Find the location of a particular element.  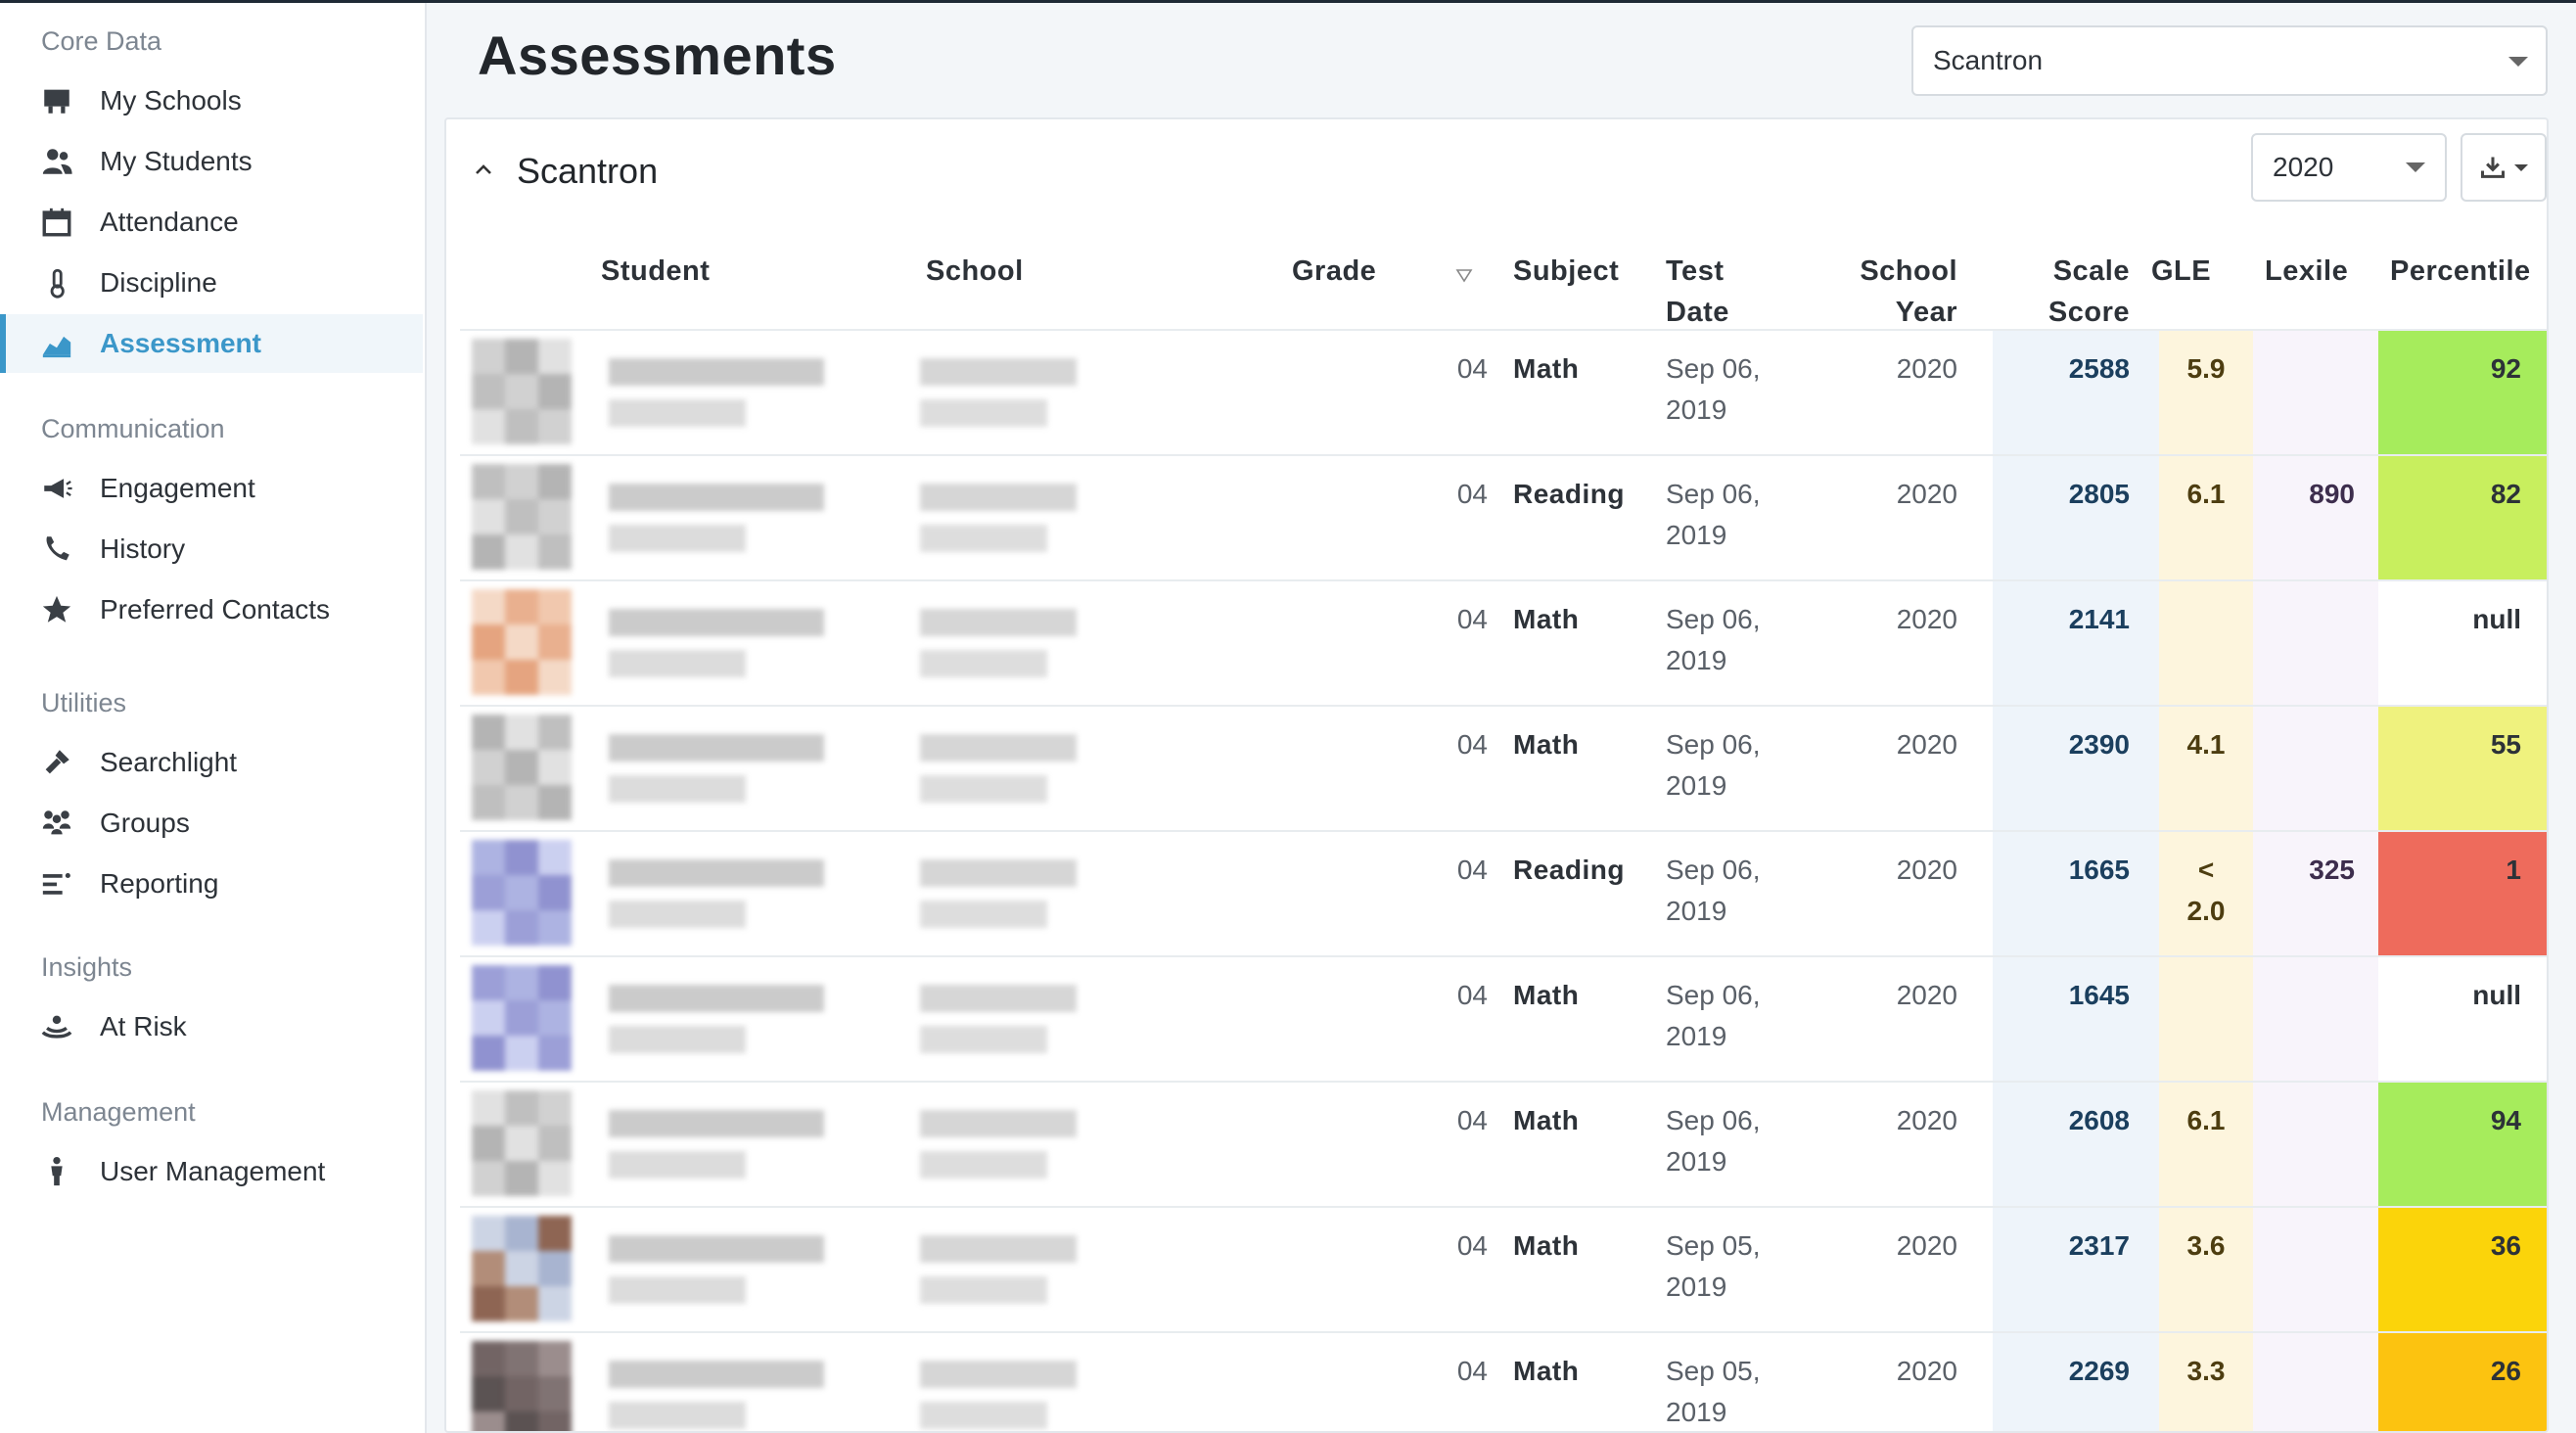

sidebar-item-reporting: Reporting is located at coordinates (211, 884).